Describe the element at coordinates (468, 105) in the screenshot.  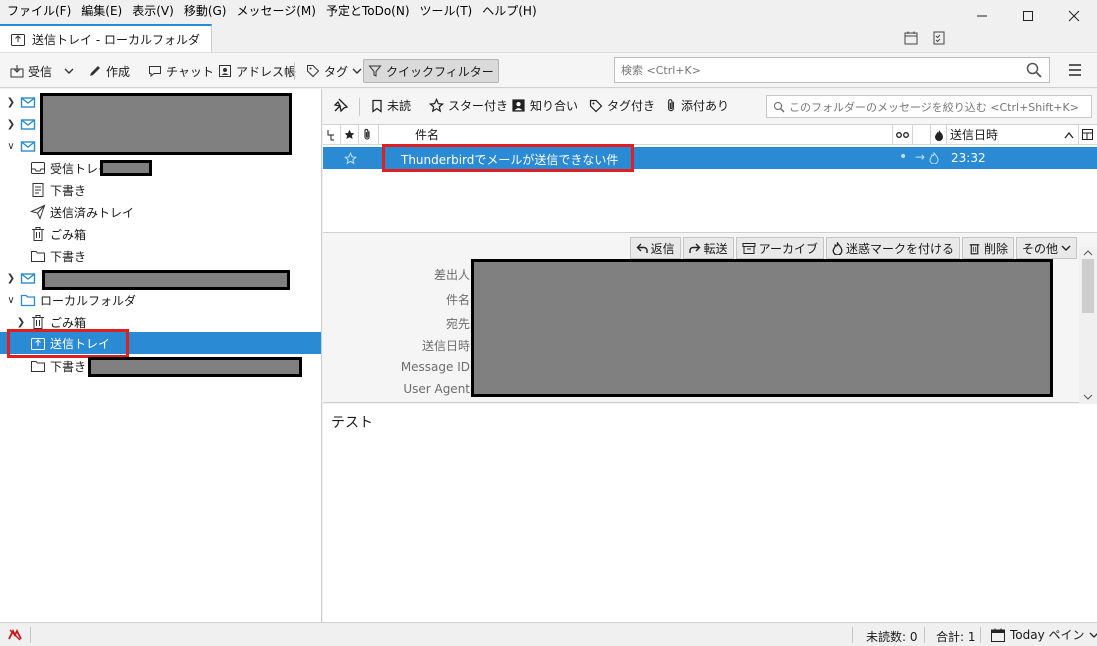
I see `filter-starred-button: スター付き` at that location.